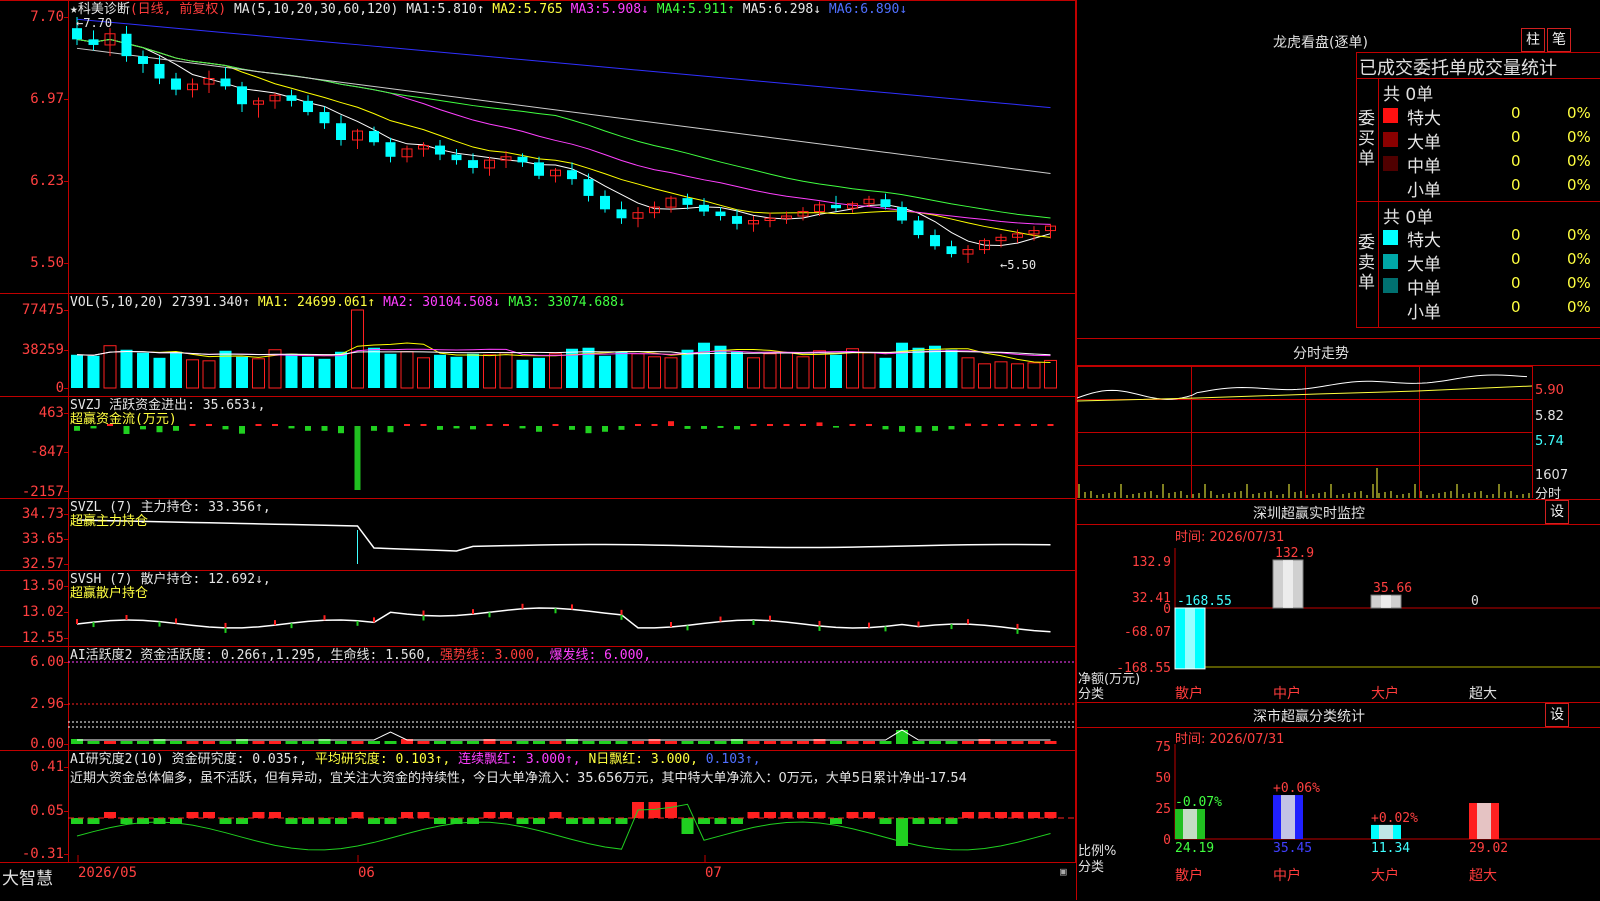 The height and width of the screenshot is (901, 1600). What do you see at coordinates (27, 876) in the screenshot?
I see `brand-label: 大智慧` at bounding box center [27, 876].